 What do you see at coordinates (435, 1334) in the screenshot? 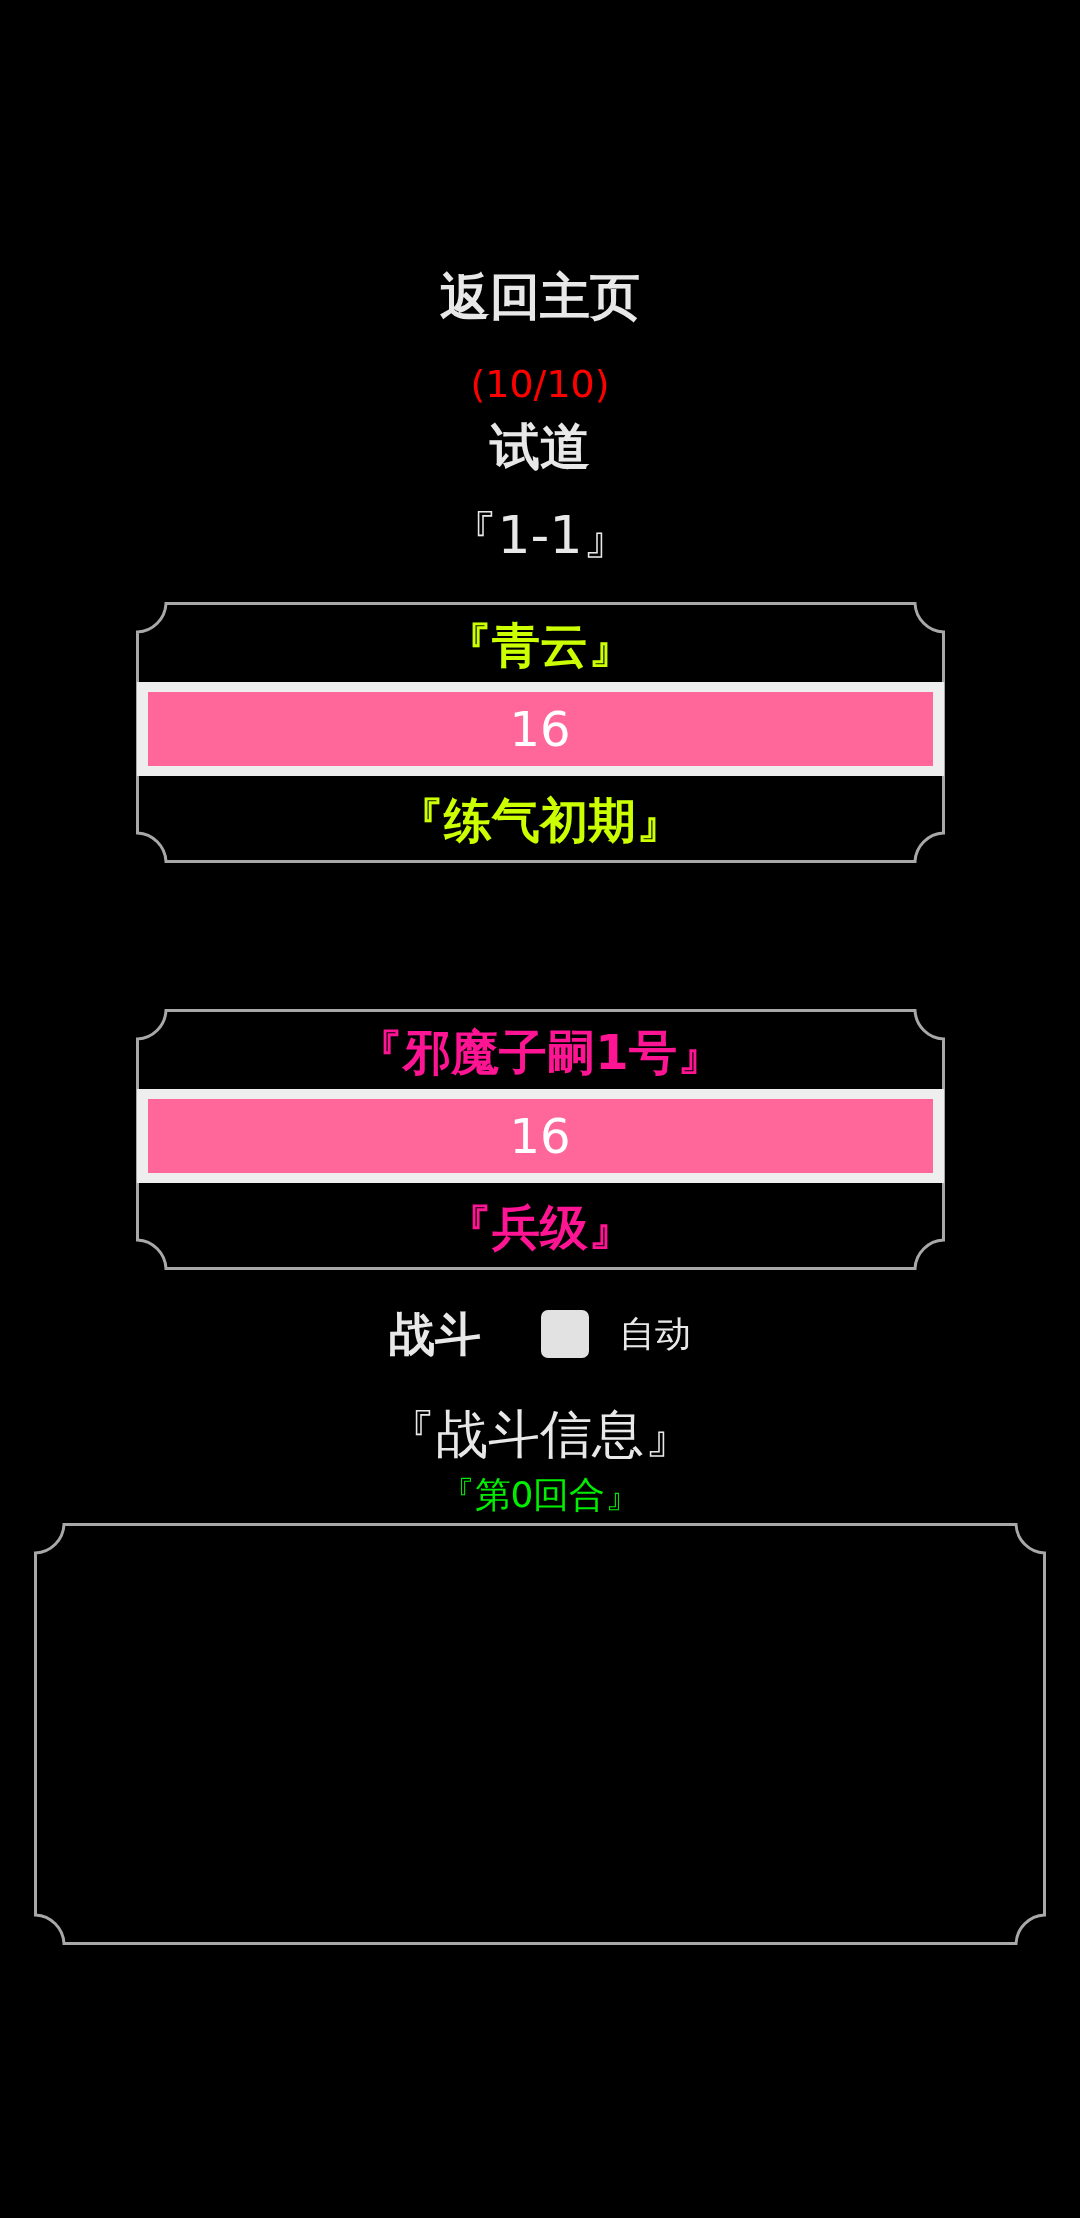
I see `fight-button: 战斗` at bounding box center [435, 1334].